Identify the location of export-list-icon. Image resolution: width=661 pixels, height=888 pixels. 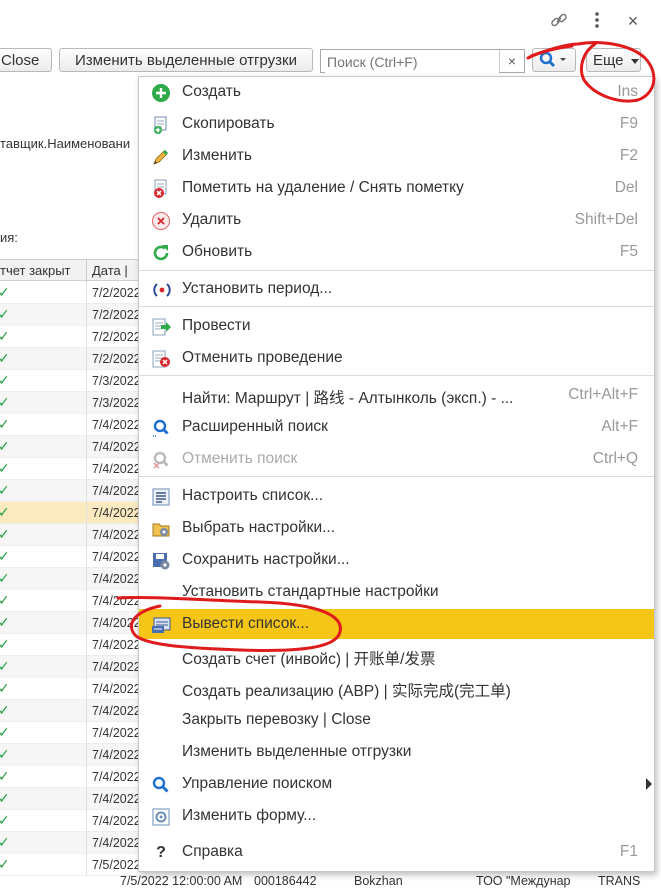
(161, 625).